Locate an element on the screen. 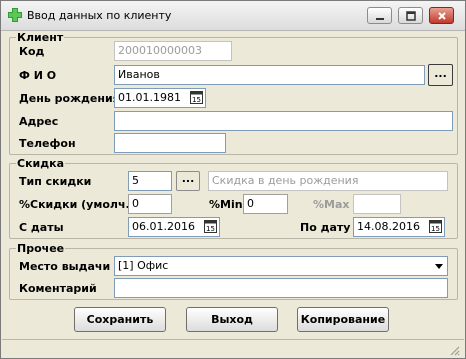  fio-label: Ф И О is located at coordinates (38, 75).